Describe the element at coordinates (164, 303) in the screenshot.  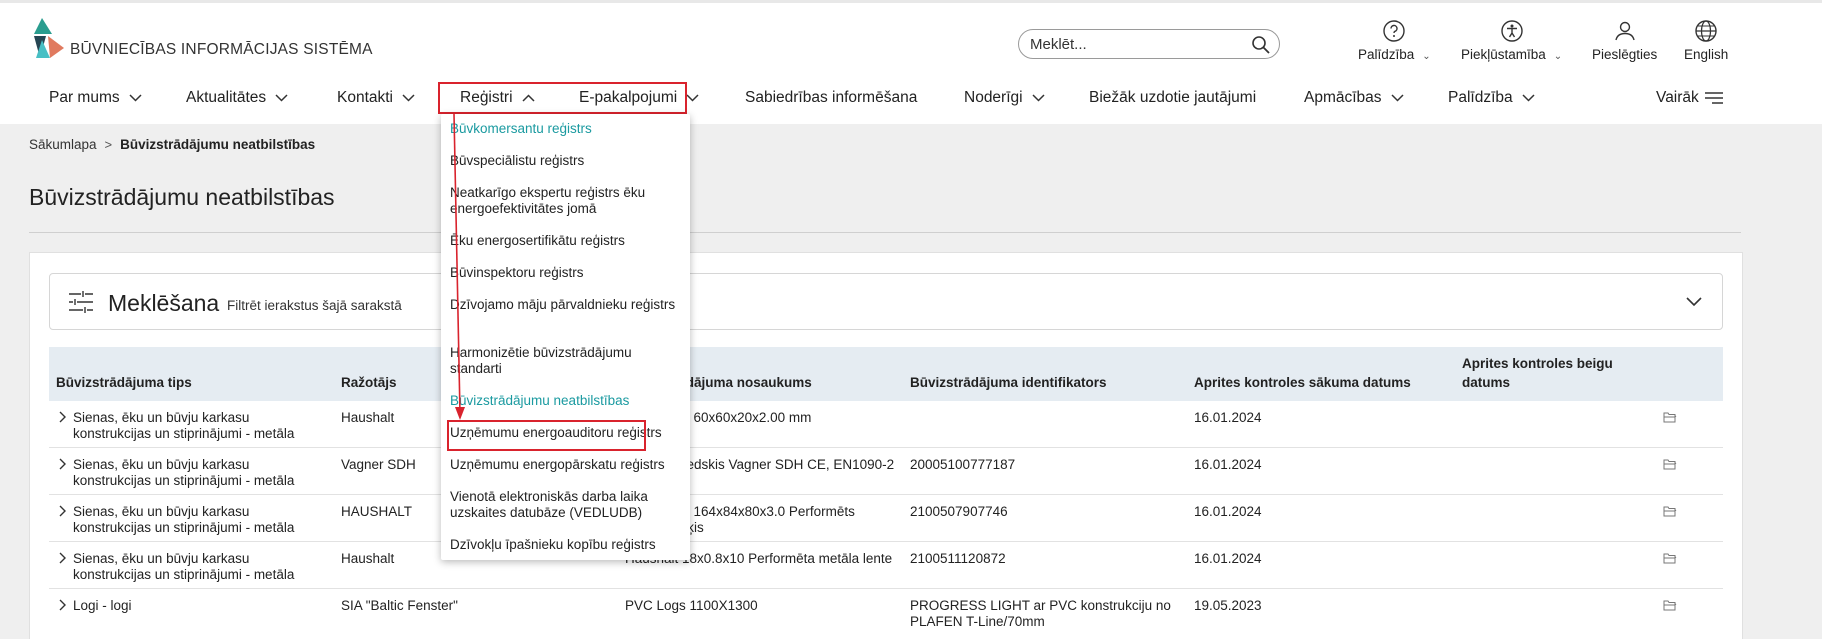
I see `search-panel-title: Meklēšana` at that location.